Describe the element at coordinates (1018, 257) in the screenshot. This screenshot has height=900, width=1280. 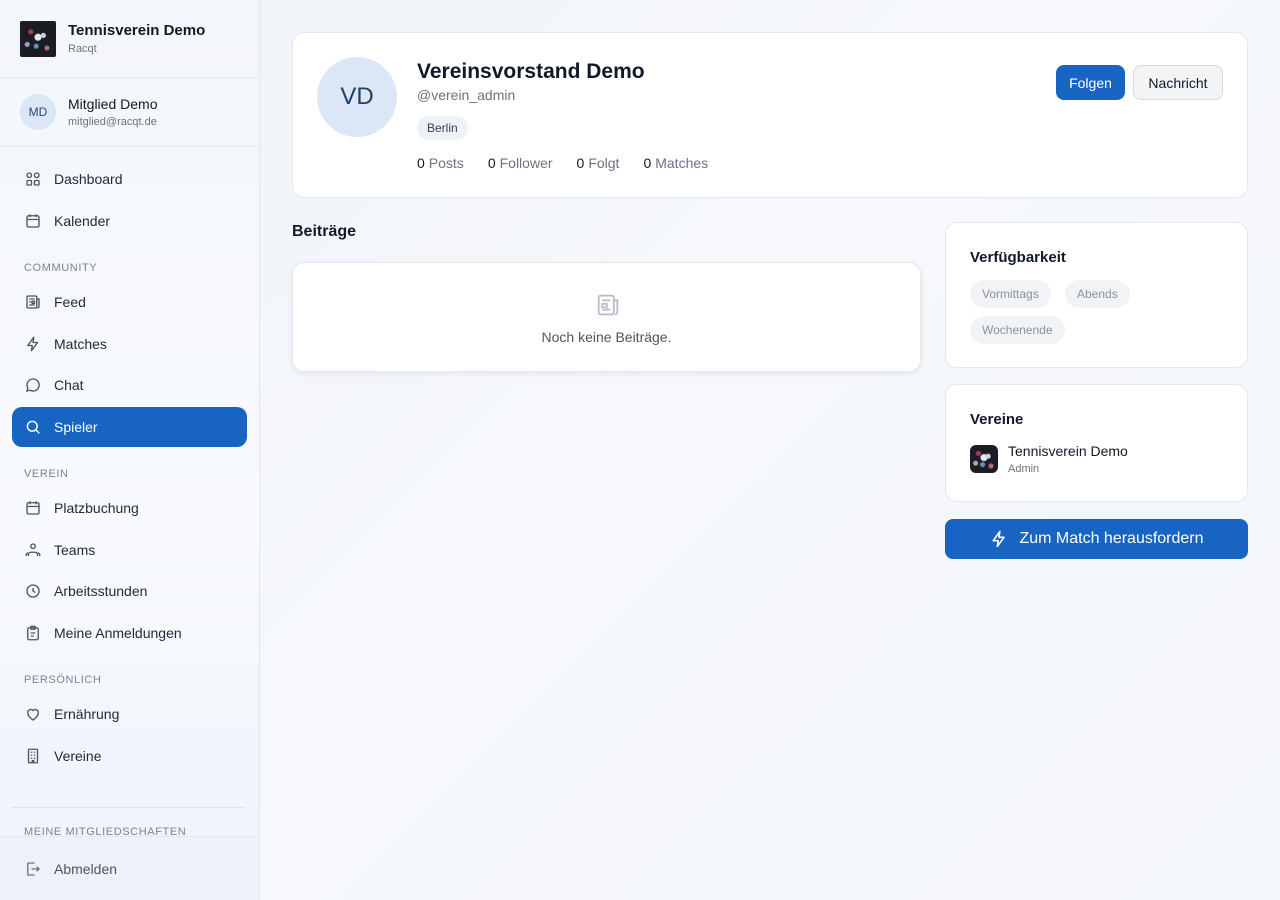
I see `availability-title: Verfügbarkeit` at that location.